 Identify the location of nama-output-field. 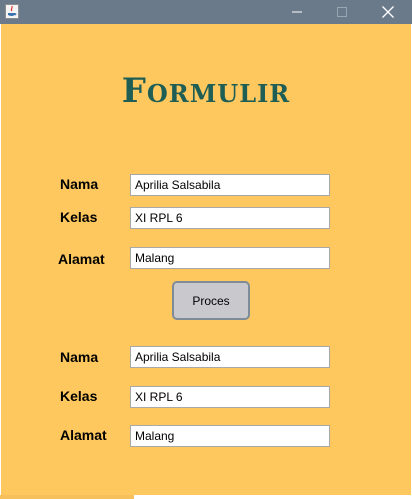
(230, 357).